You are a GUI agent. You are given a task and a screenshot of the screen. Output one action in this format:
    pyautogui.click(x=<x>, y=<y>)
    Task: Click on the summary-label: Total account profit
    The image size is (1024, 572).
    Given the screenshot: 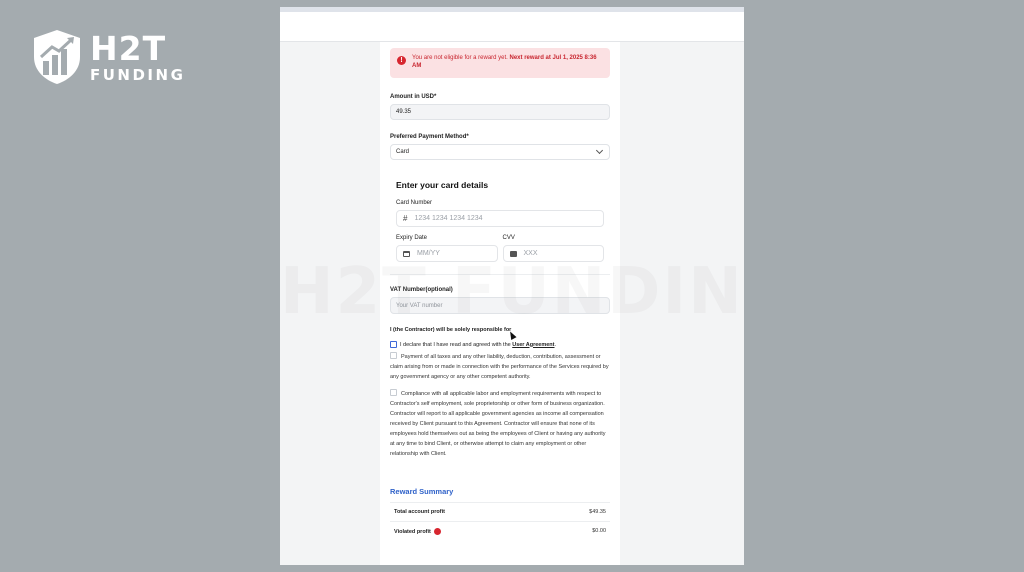 What is the action you would take?
    pyautogui.click(x=419, y=512)
    